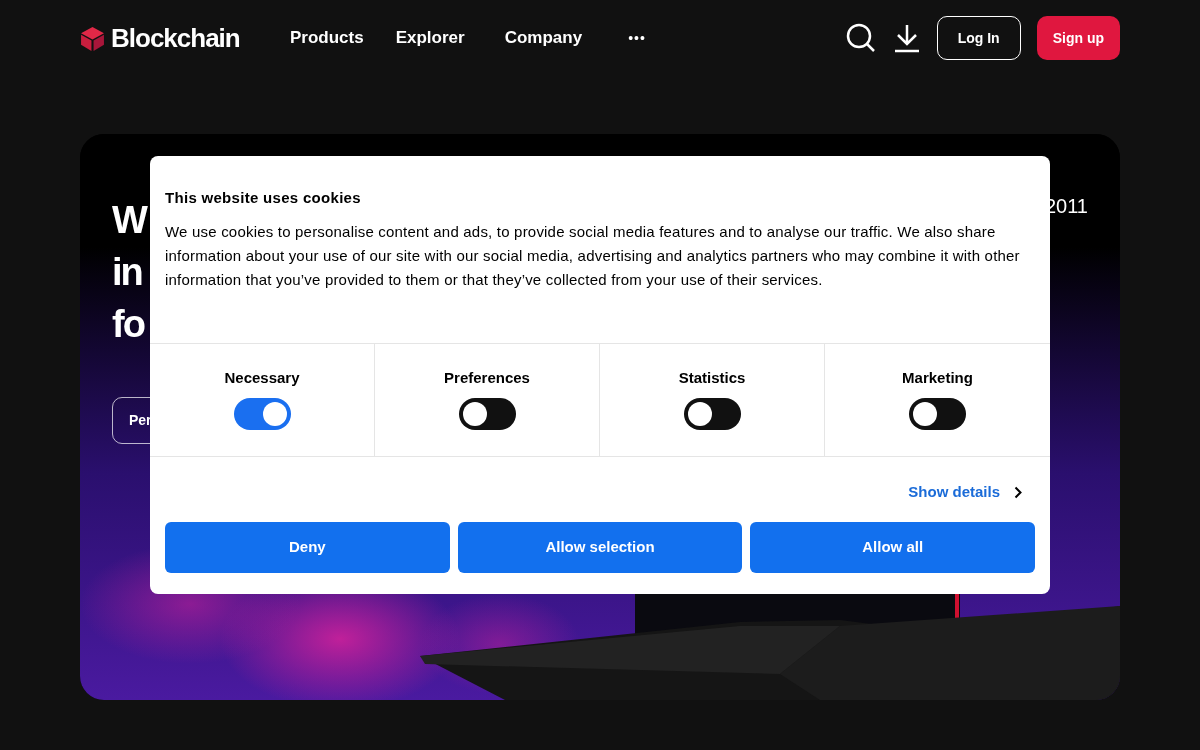 The image size is (1200, 750). I want to click on category-label: Statistics, so click(712, 378).